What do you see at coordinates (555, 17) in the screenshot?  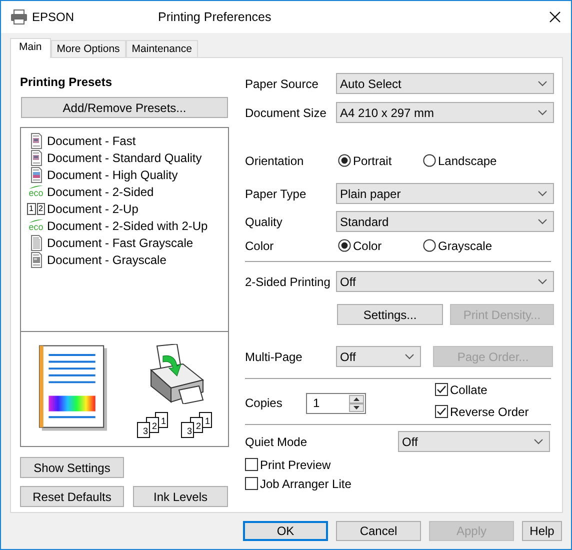 I see `close-icon` at bounding box center [555, 17].